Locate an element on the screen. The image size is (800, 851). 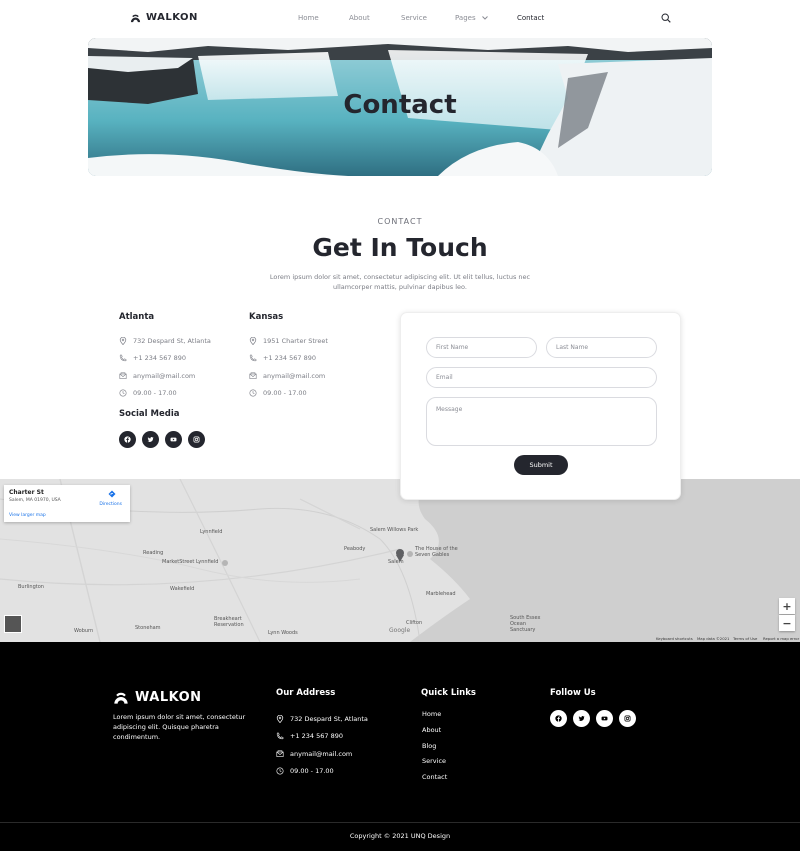
zoom-out-button: − is located at coordinates (787, 623).